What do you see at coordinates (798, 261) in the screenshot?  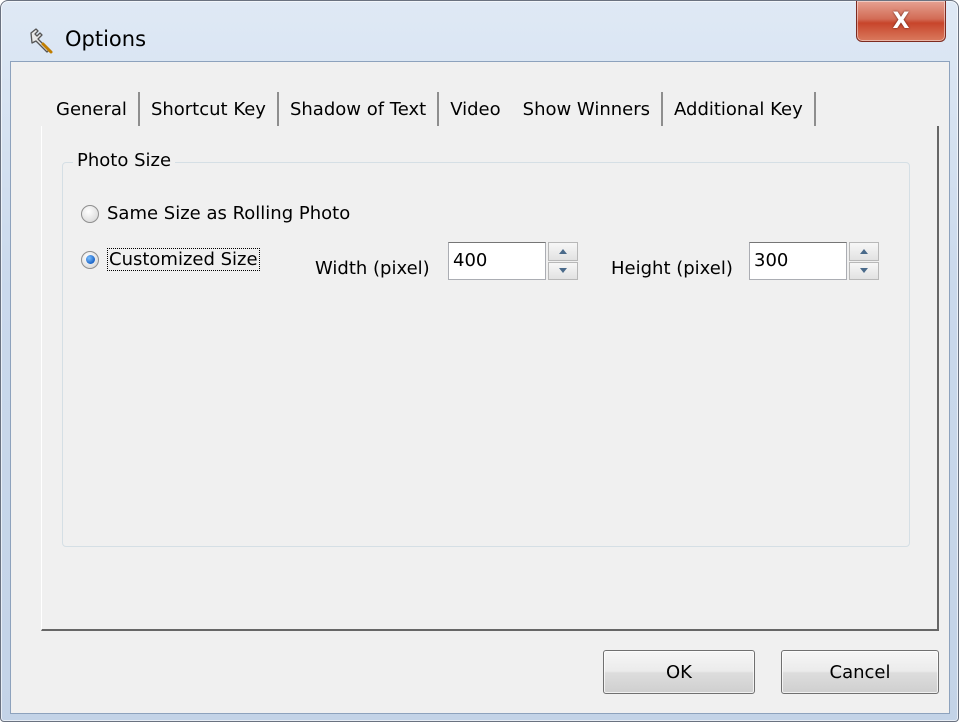 I see `height-input: 300` at bounding box center [798, 261].